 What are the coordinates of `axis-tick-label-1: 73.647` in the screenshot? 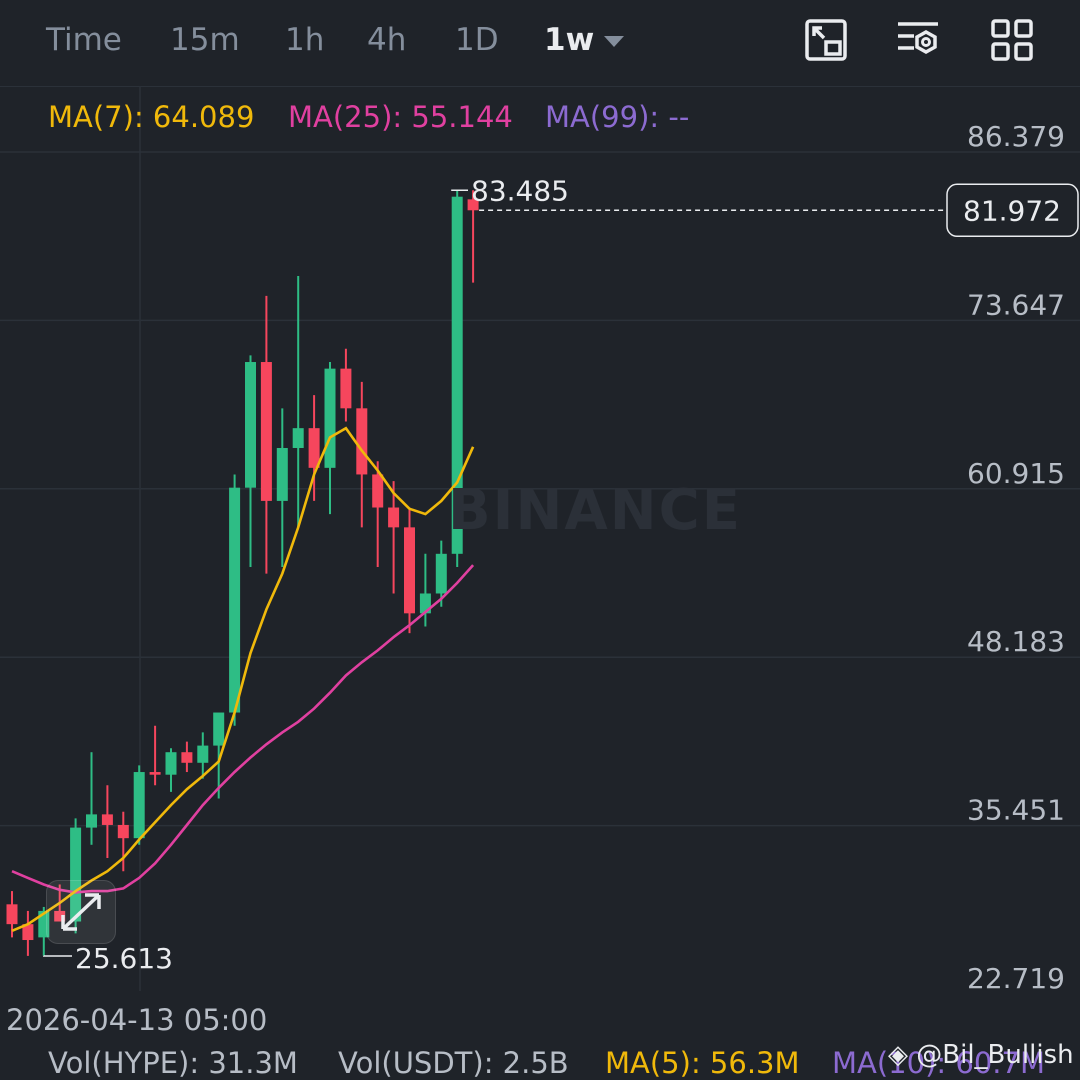 It's located at (1016, 304).